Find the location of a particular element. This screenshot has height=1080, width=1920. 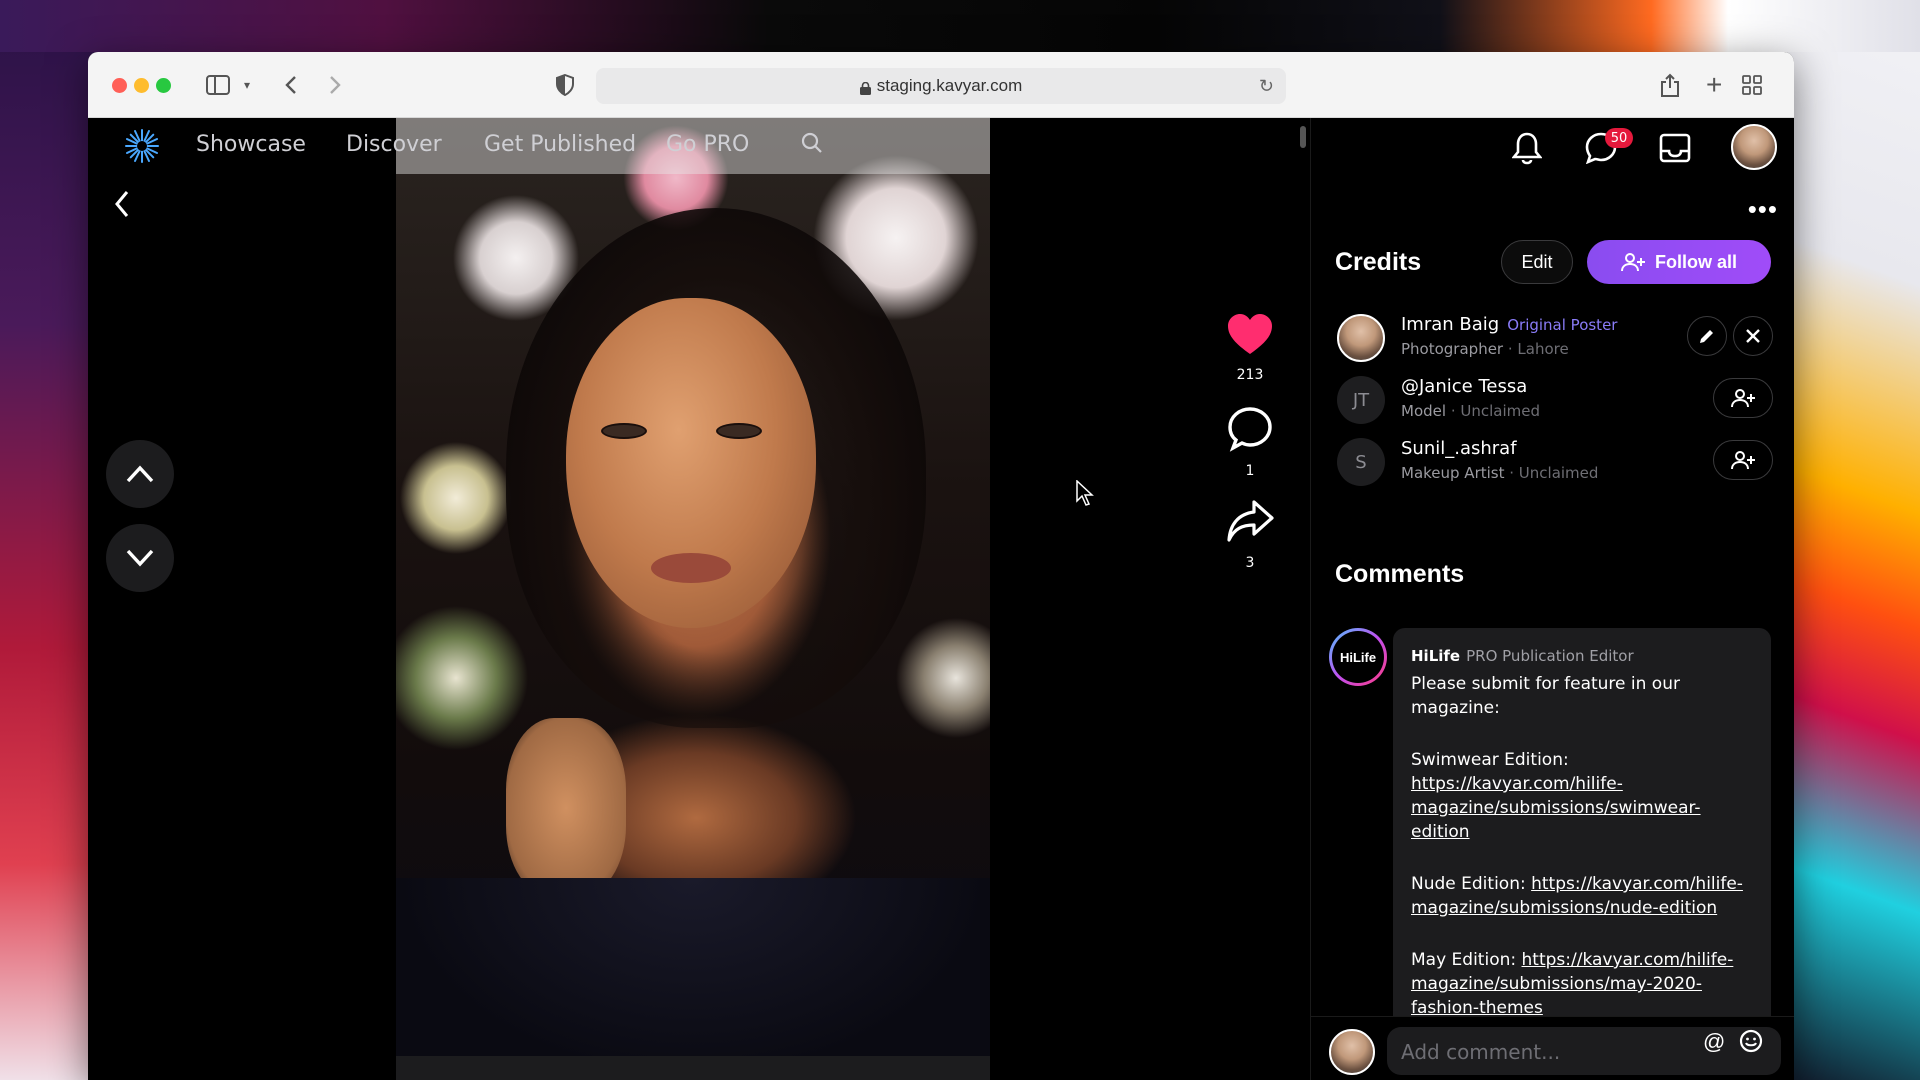

kavyar-logo-icon is located at coordinates (142, 146).